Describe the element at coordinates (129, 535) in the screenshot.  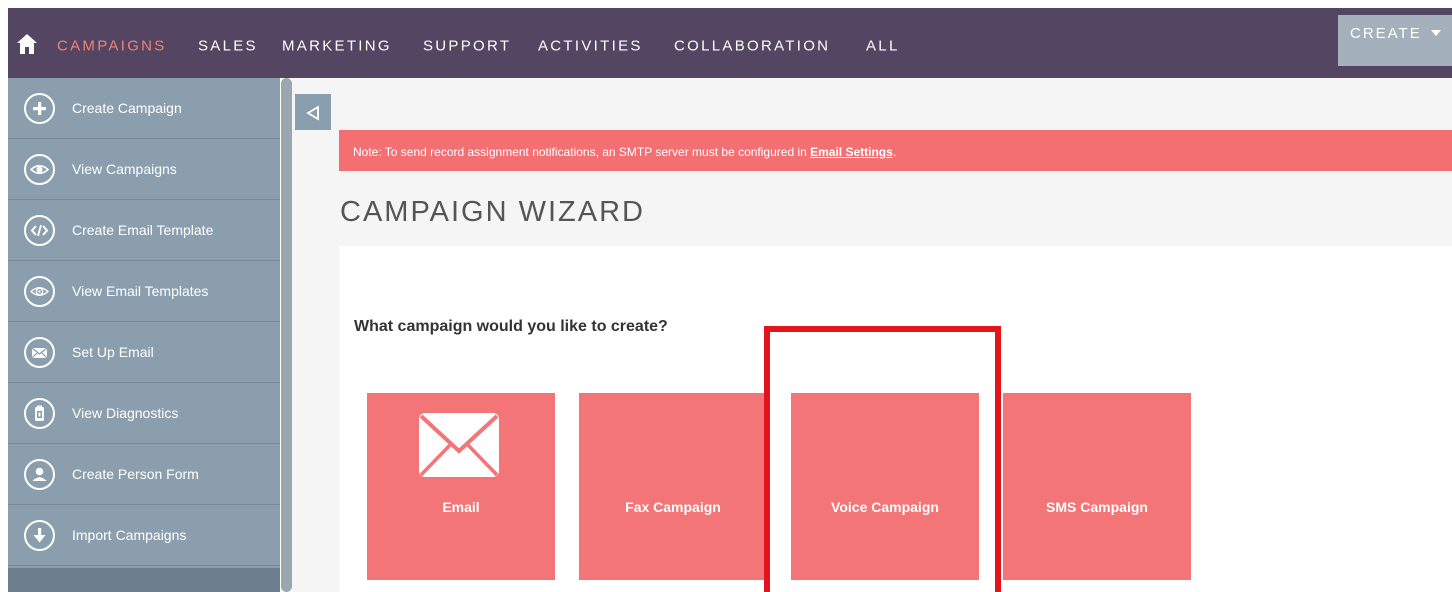
I see `sidebar-item-label: Import Campaigns` at that location.